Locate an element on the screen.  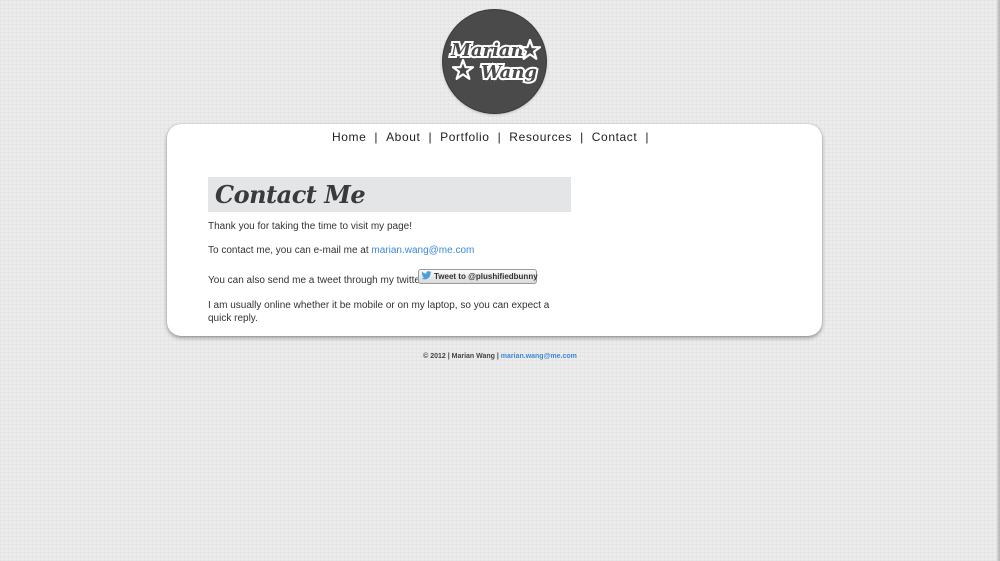
logo-graphic: Marian Wang is located at coordinates (495, 61).